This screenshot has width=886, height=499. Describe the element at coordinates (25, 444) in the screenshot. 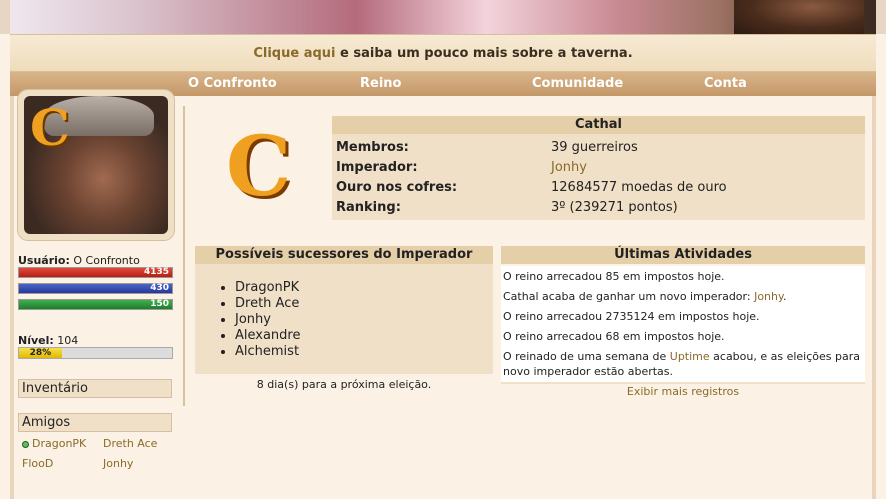

I see `online-status-icon` at that location.